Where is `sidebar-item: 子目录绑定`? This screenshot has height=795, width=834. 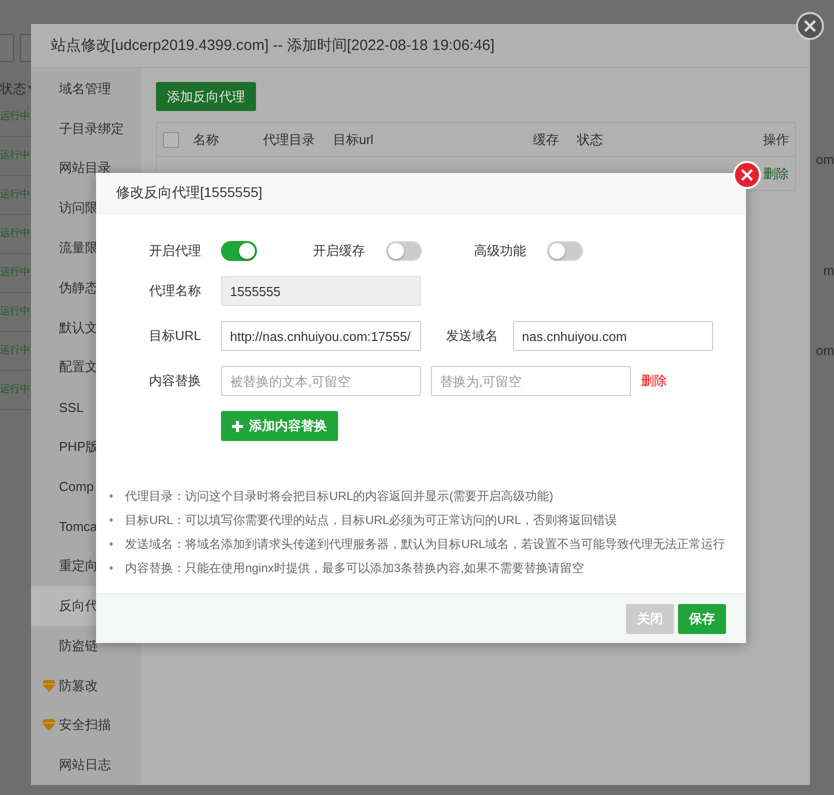
sidebar-item: 子目录绑定 is located at coordinates (86, 128).